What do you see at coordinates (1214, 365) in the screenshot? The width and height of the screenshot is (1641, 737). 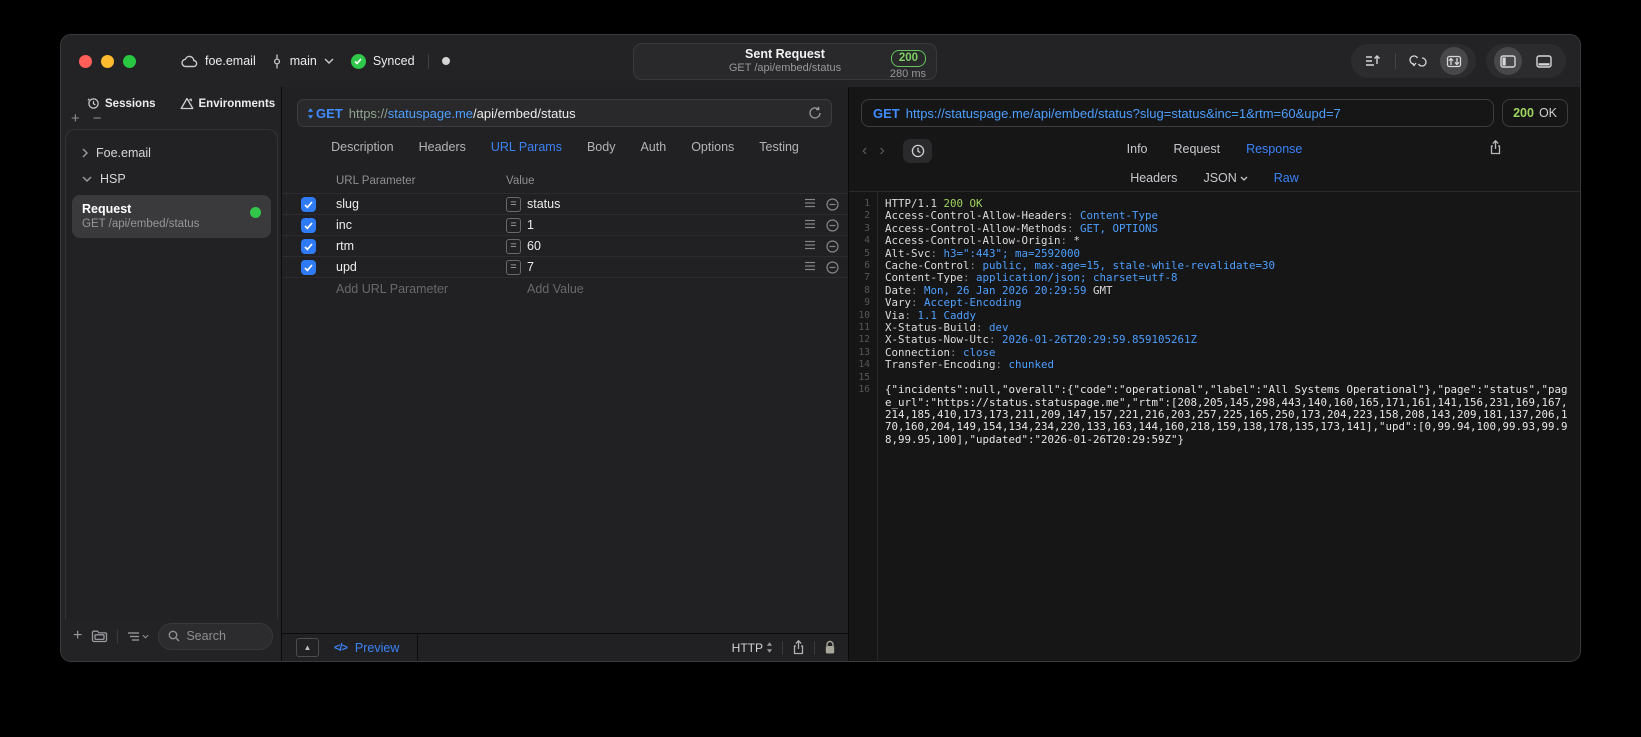 I see `code-line: 14 Transfer-Encoding: chunked` at bounding box center [1214, 365].